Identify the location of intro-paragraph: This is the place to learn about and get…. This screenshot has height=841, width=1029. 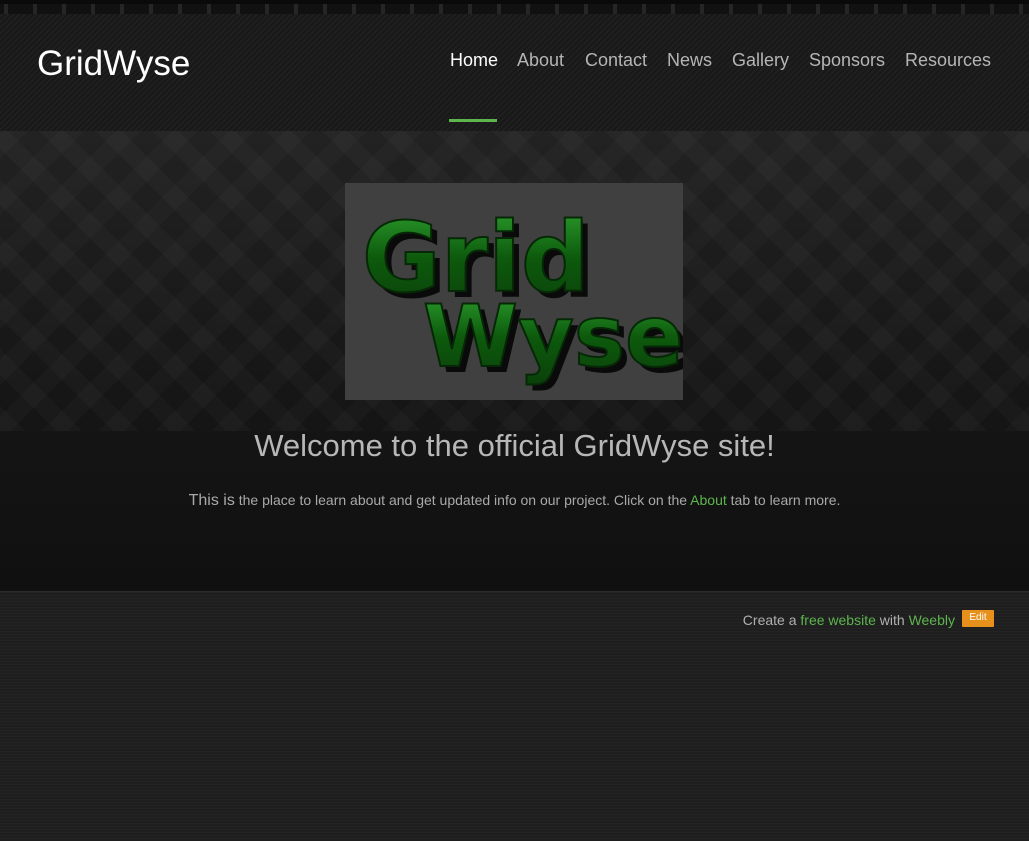
(514, 501).